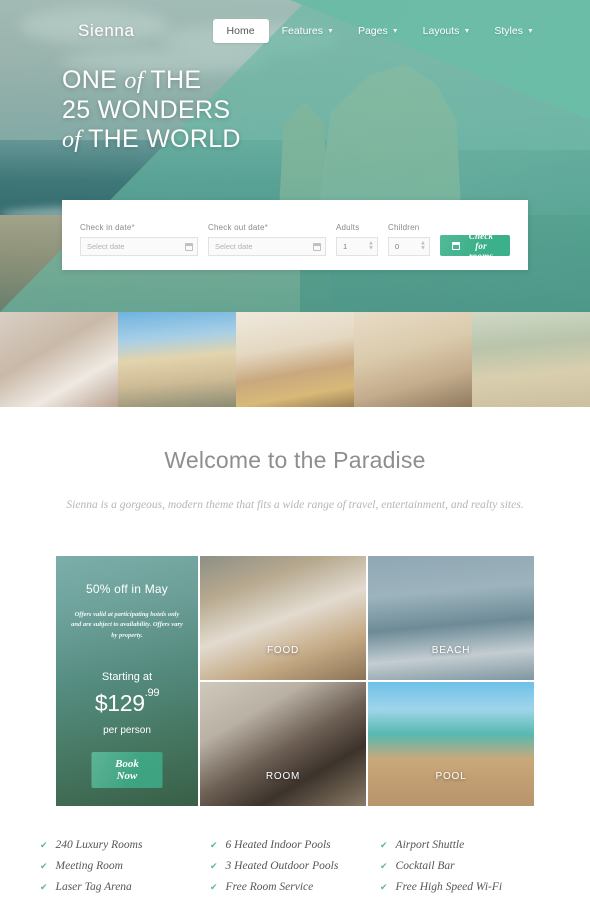 The height and width of the screenshot is (920, 590). What do you see at coordinates (139, 246) in the screenshot?
I see `checkin-date-input: Select date` at bounding box center [139, 246].